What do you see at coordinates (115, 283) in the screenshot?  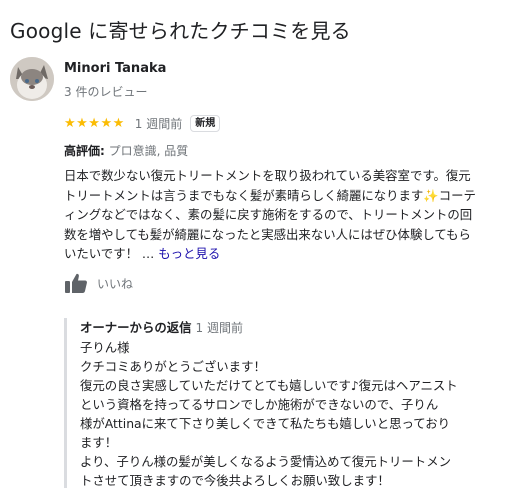 I see `like-label: いいね` at bounding box center [115, 283].